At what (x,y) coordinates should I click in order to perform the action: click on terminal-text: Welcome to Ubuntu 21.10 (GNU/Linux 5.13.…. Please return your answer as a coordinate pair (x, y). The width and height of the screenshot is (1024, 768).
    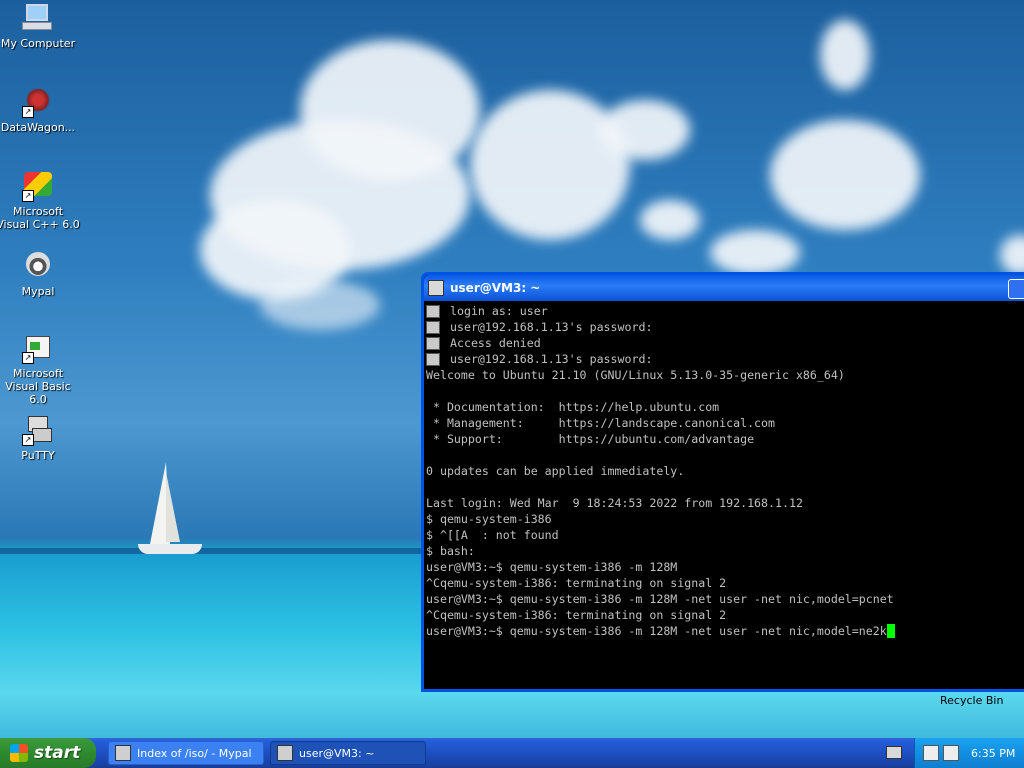
    Looking at the image, I should click on (635, 375).